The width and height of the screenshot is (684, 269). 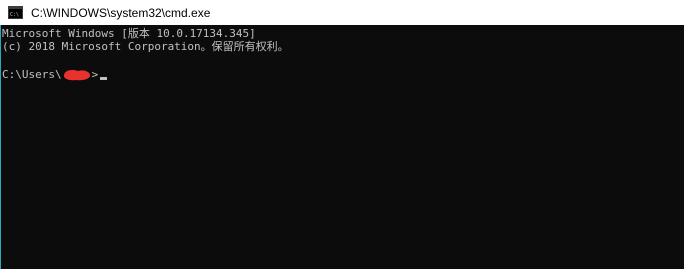 I want to click on console-line-copyright: (c) 2018 Microsoft Corporation。保留所有权利。, so click(x=145, y=46).